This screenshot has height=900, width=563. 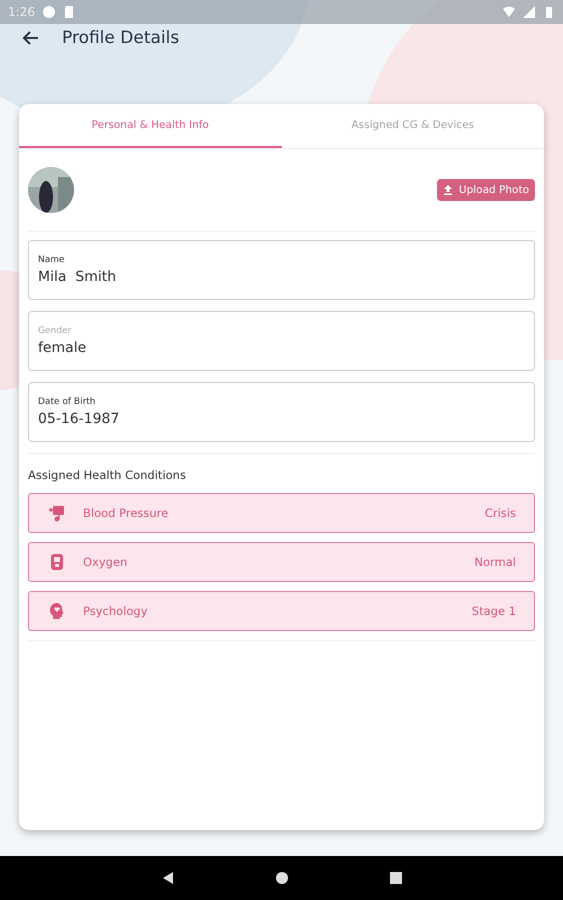 What do you see at coordinates (395, 878) in the screenshot?
I see `recents-nav-button` at bounding box center [395, 878].